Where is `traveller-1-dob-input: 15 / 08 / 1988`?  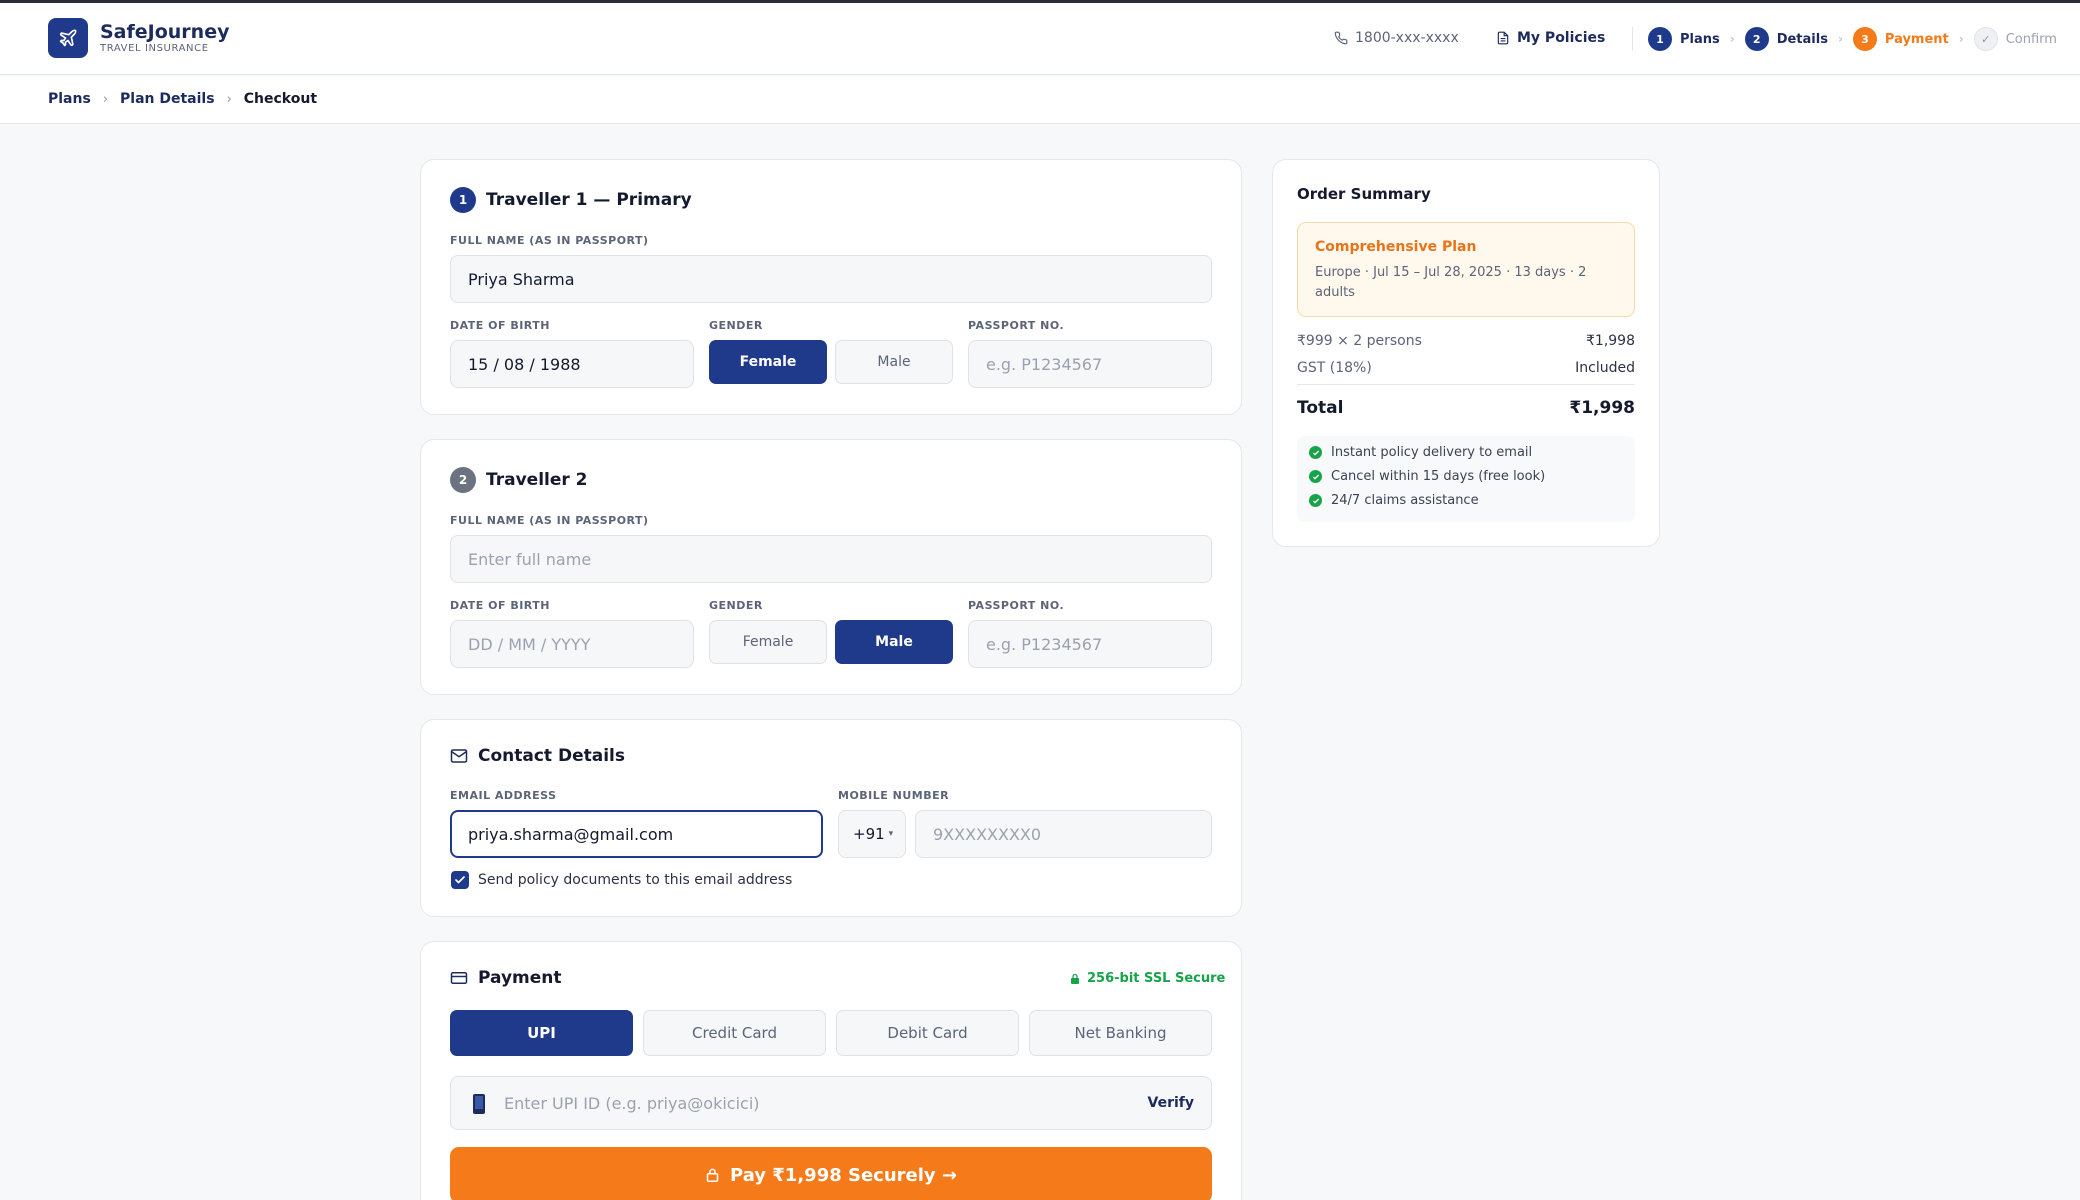 traveller-1-dob-input: 15 / 08 / 1988 is located at coordinates (572, 364).